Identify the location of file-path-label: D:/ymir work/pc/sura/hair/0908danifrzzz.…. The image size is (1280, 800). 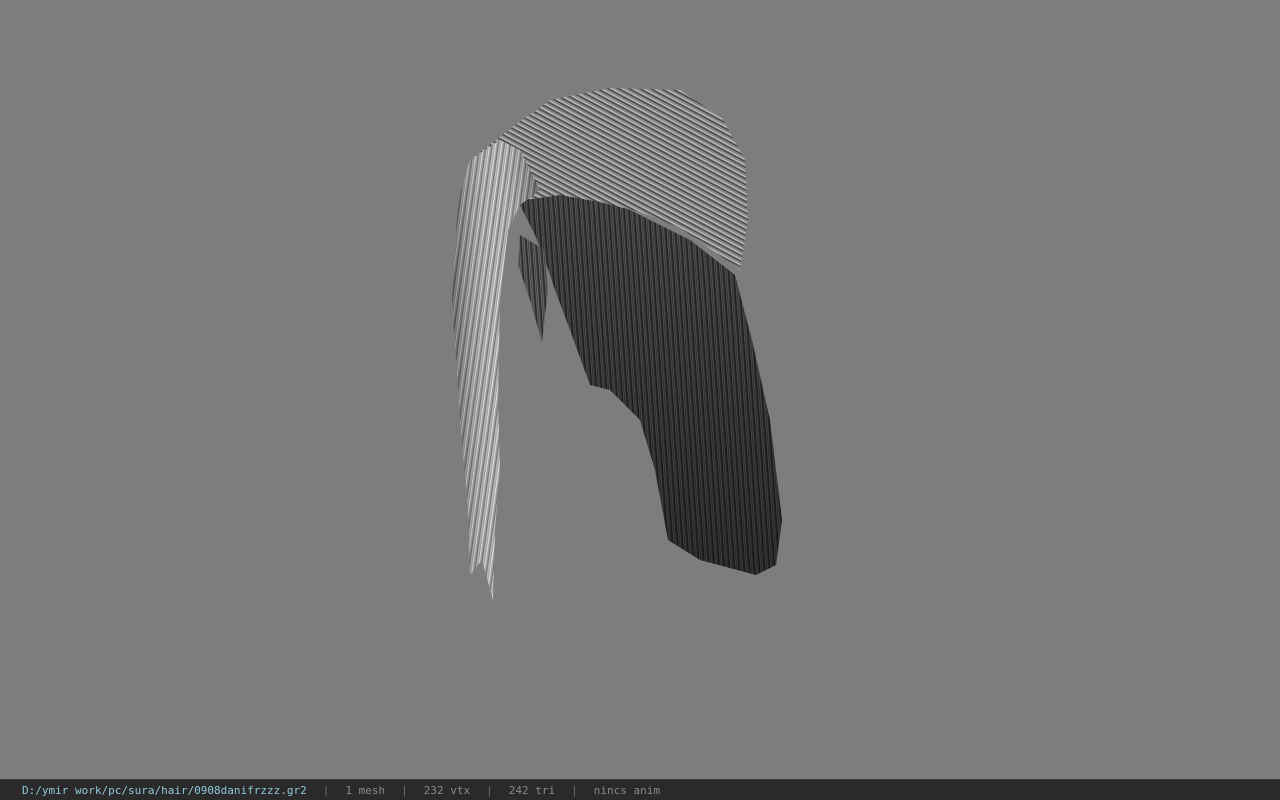
(164, 790).